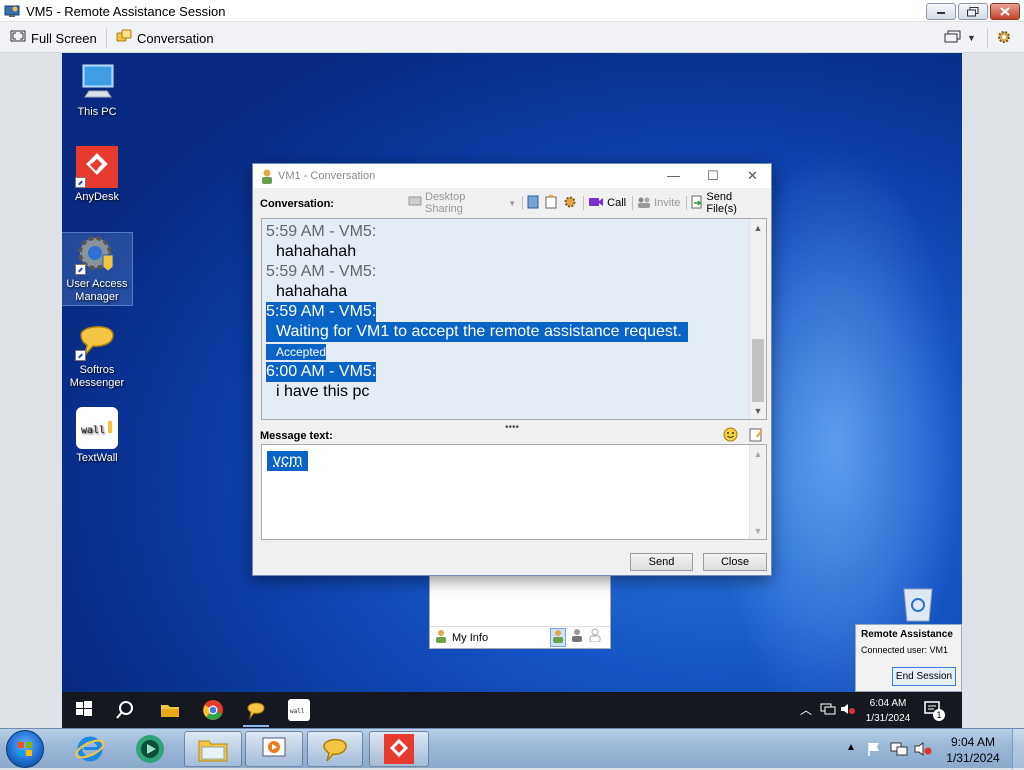 Image resolution: width=1024 pixels, height=770 pixels. I want to click on message-scrollbar: ▲ ▼, so click(757, 492).